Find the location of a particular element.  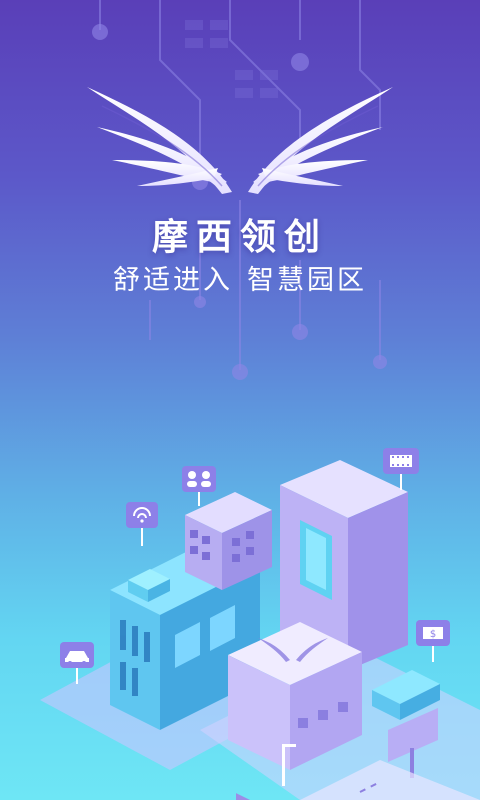

dollar-bill-icon: $ is located at coordinates (433, 641).